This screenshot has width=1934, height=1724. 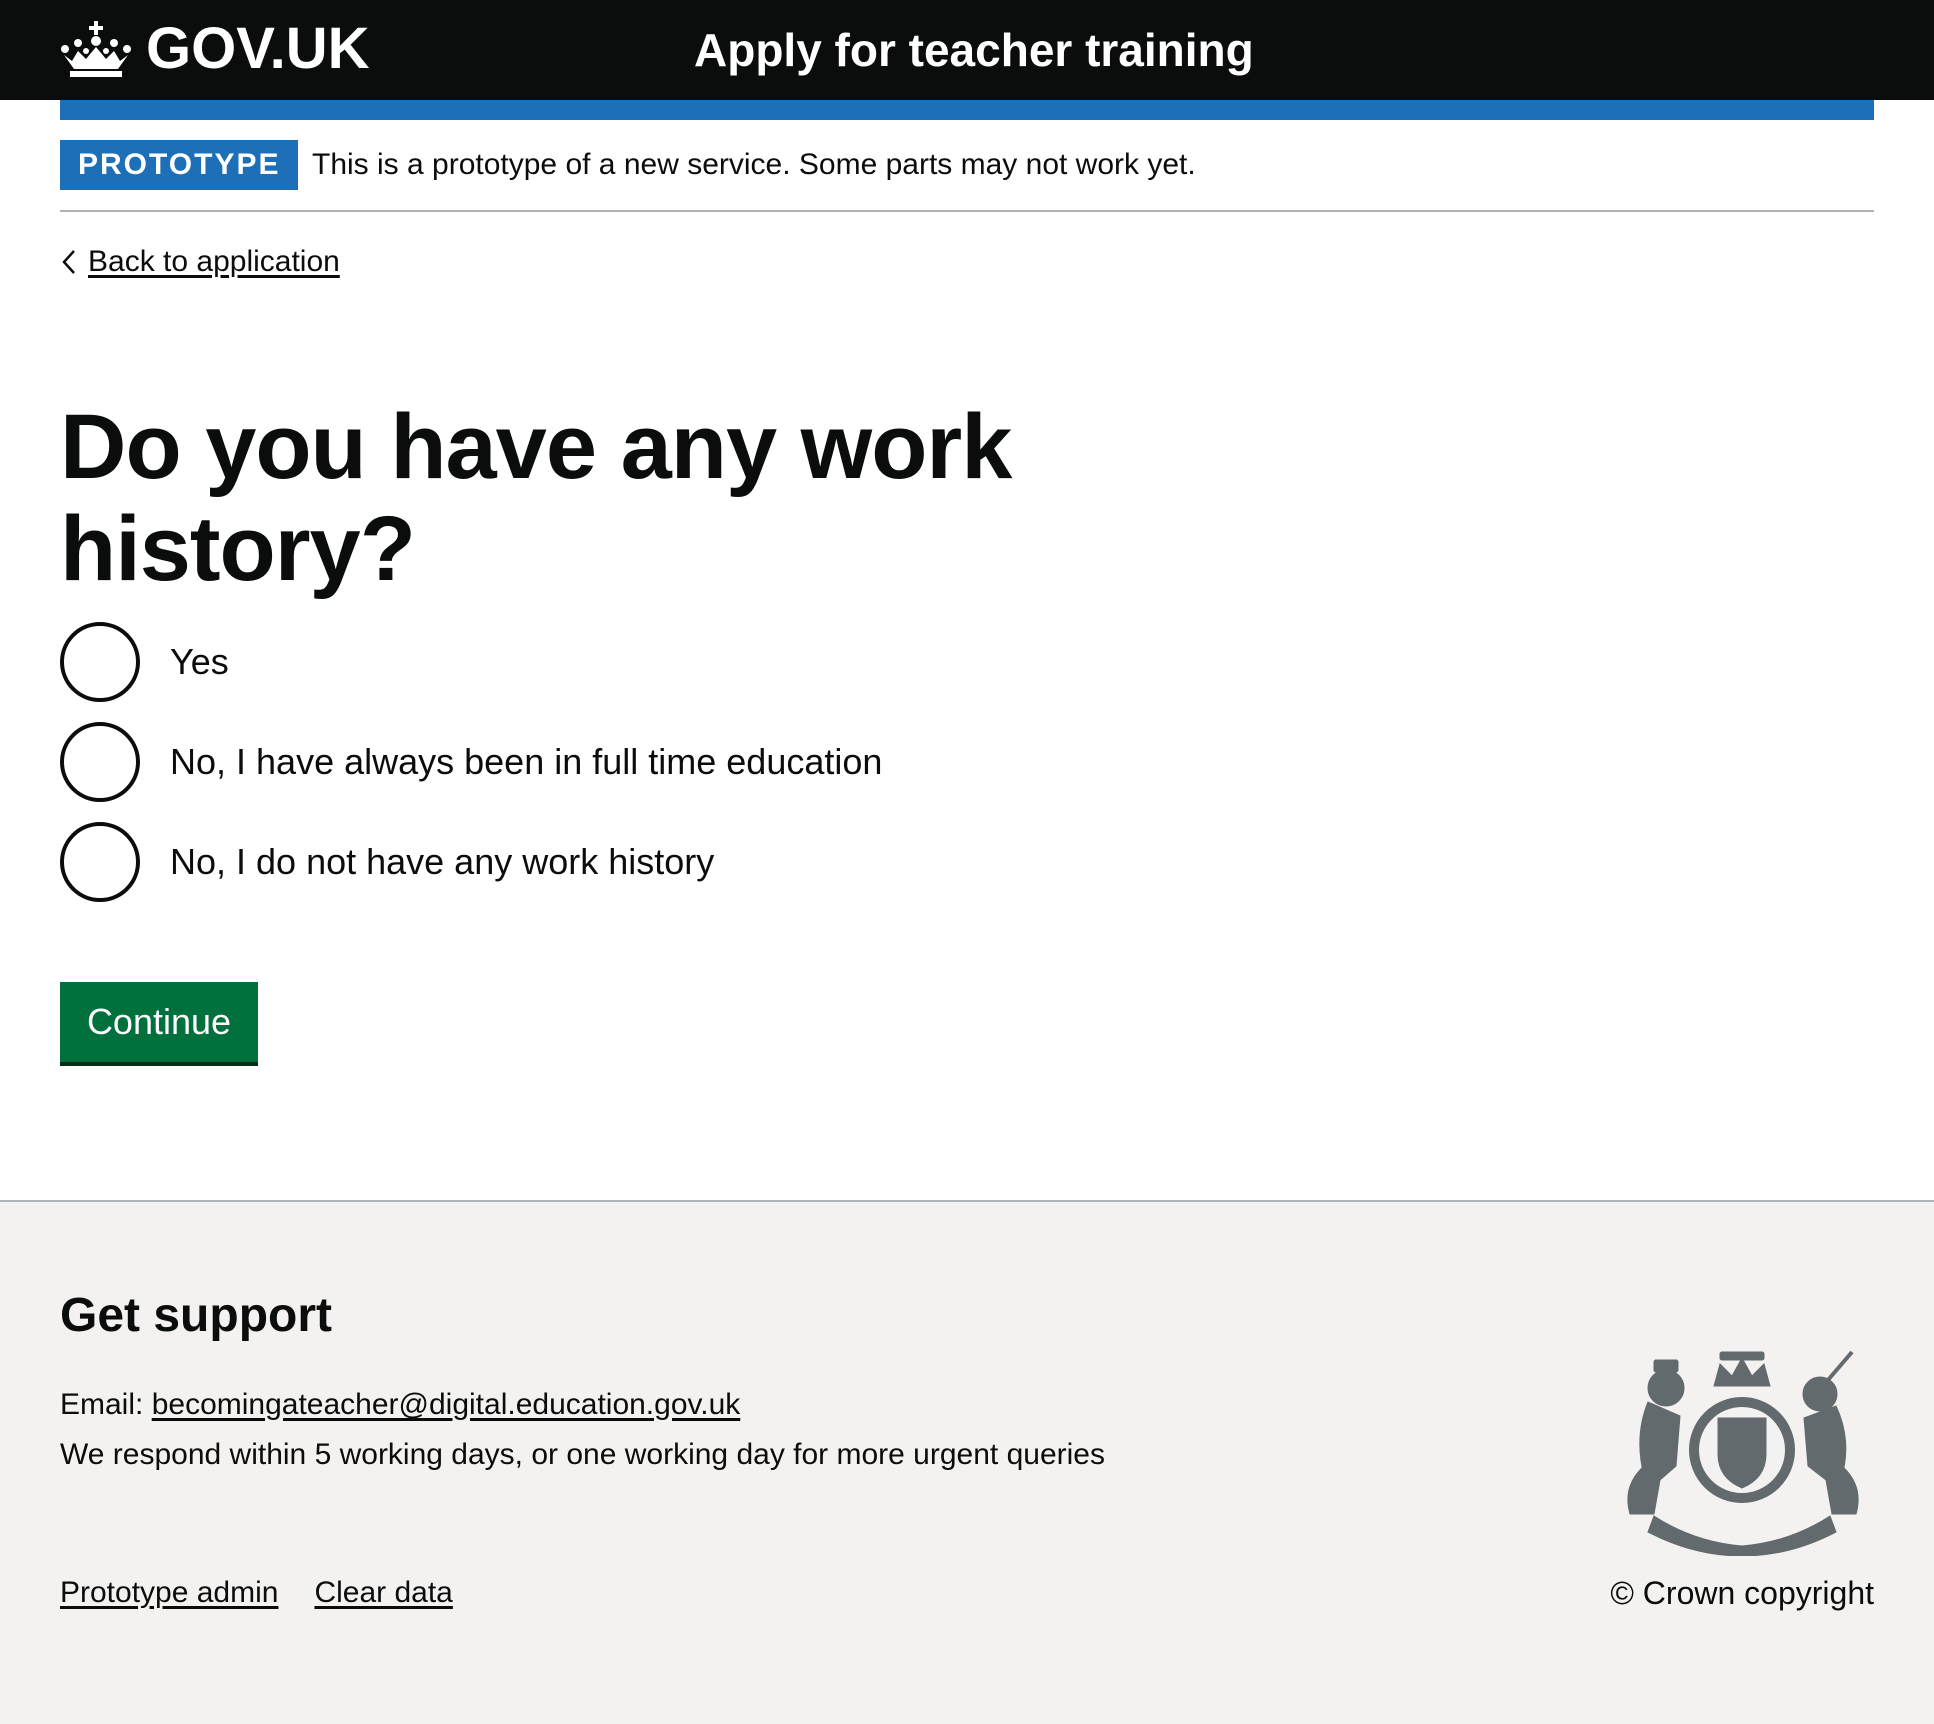 I want to click on back-link: Back to application, so click(x=200, y=262).